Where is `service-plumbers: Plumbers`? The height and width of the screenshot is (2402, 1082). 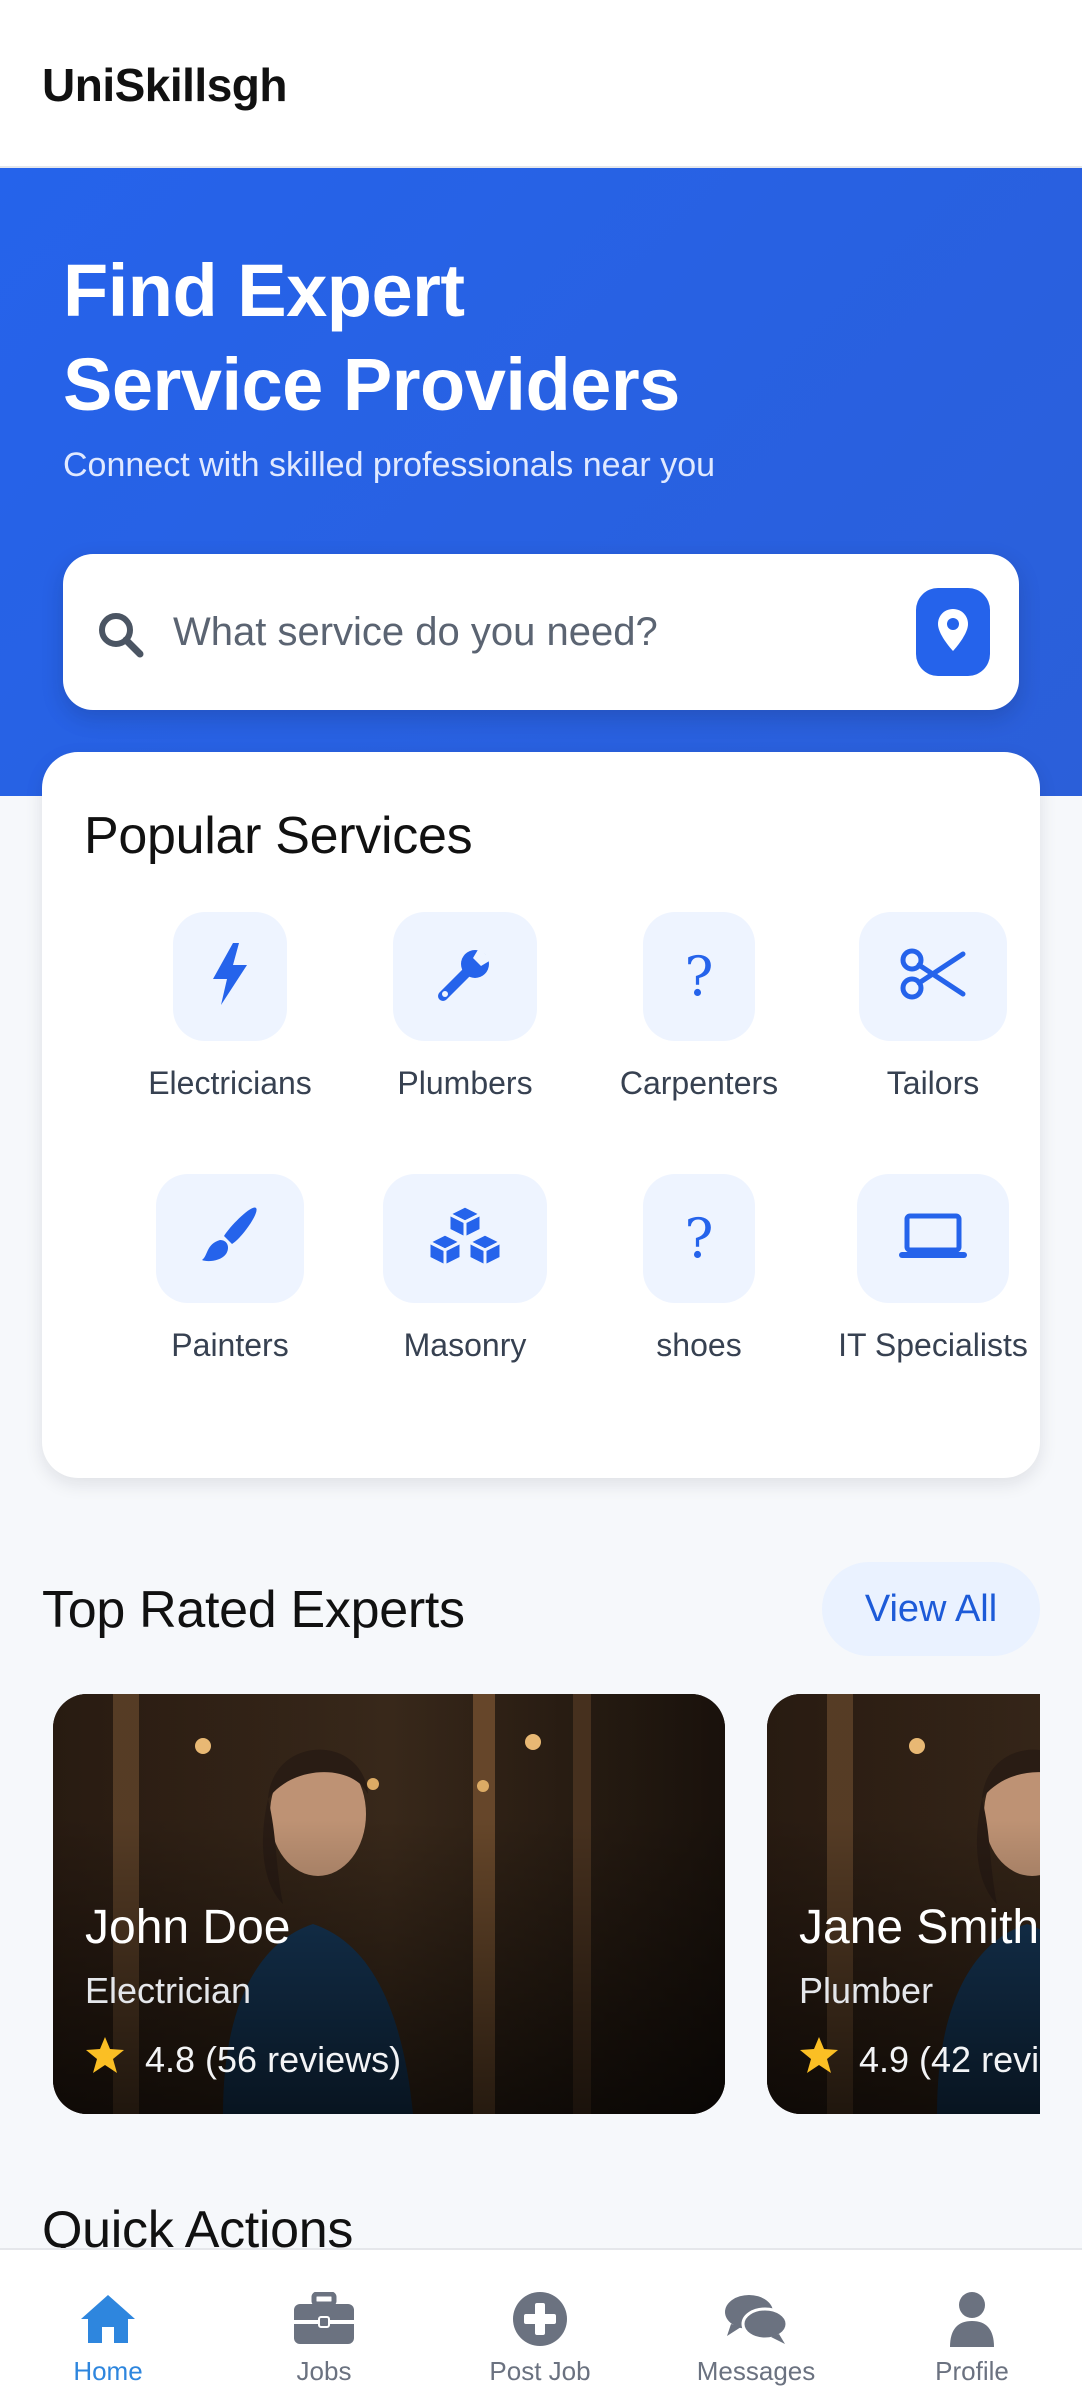
service-plumbers: Plumbers is located at coordinates (465, 1007).